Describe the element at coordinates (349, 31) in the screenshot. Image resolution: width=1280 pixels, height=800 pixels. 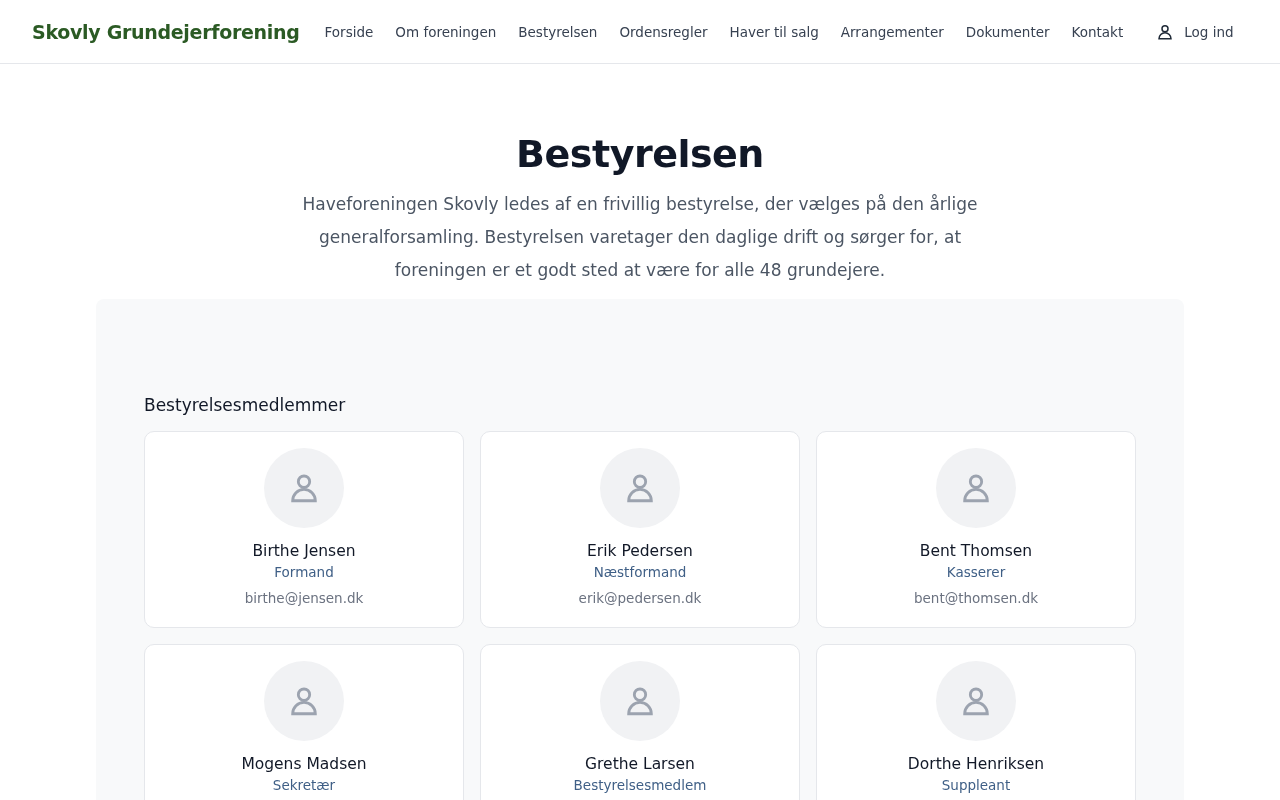
I see `nav-link: Forside` at that location.